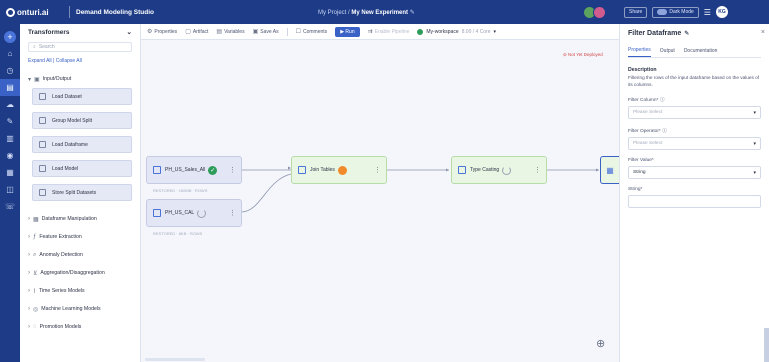  I want to click on enable-pipeline-label: Enable Pipeline, so click(392, 31).